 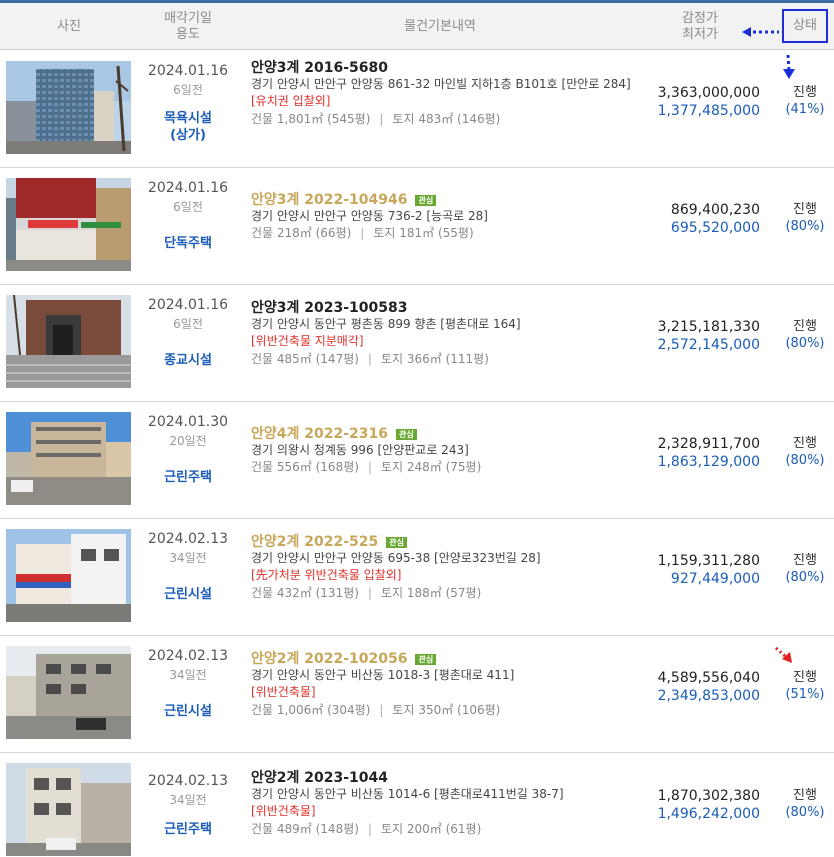 I want to click on usage-type: 종교시설, so click(x=188, y=360).